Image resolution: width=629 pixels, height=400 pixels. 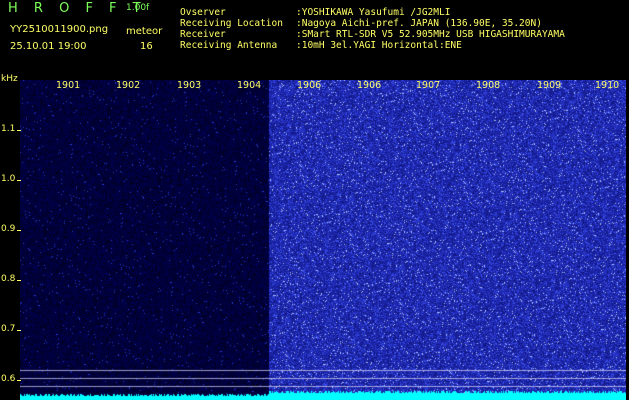 I want to click on y-tick-label: 1.0, so click(x=8, y=179).